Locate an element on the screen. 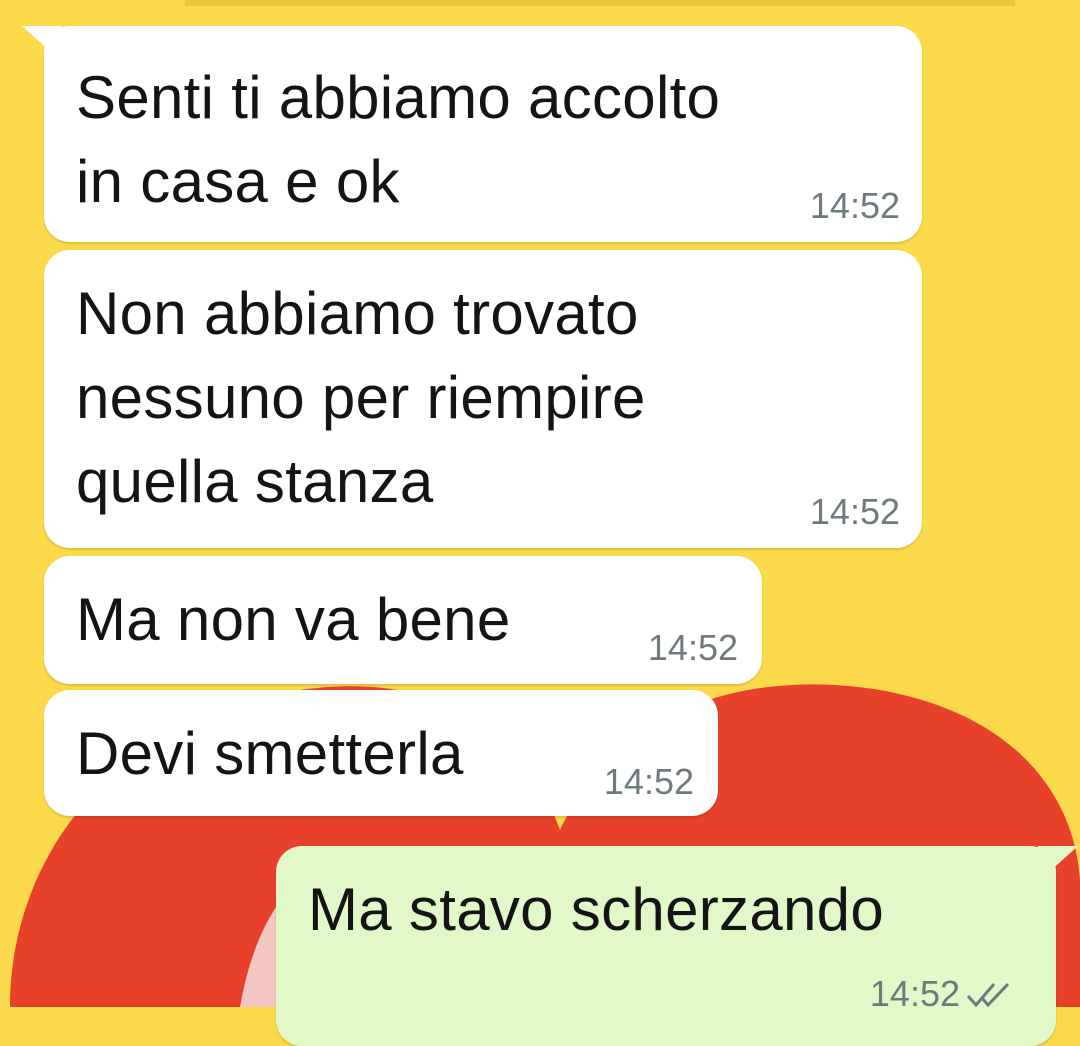 This screenshot has height=1046, width=1080. outgoing-message: Ma stavo scherzando 14:52 is located at coordinates (677, 946).